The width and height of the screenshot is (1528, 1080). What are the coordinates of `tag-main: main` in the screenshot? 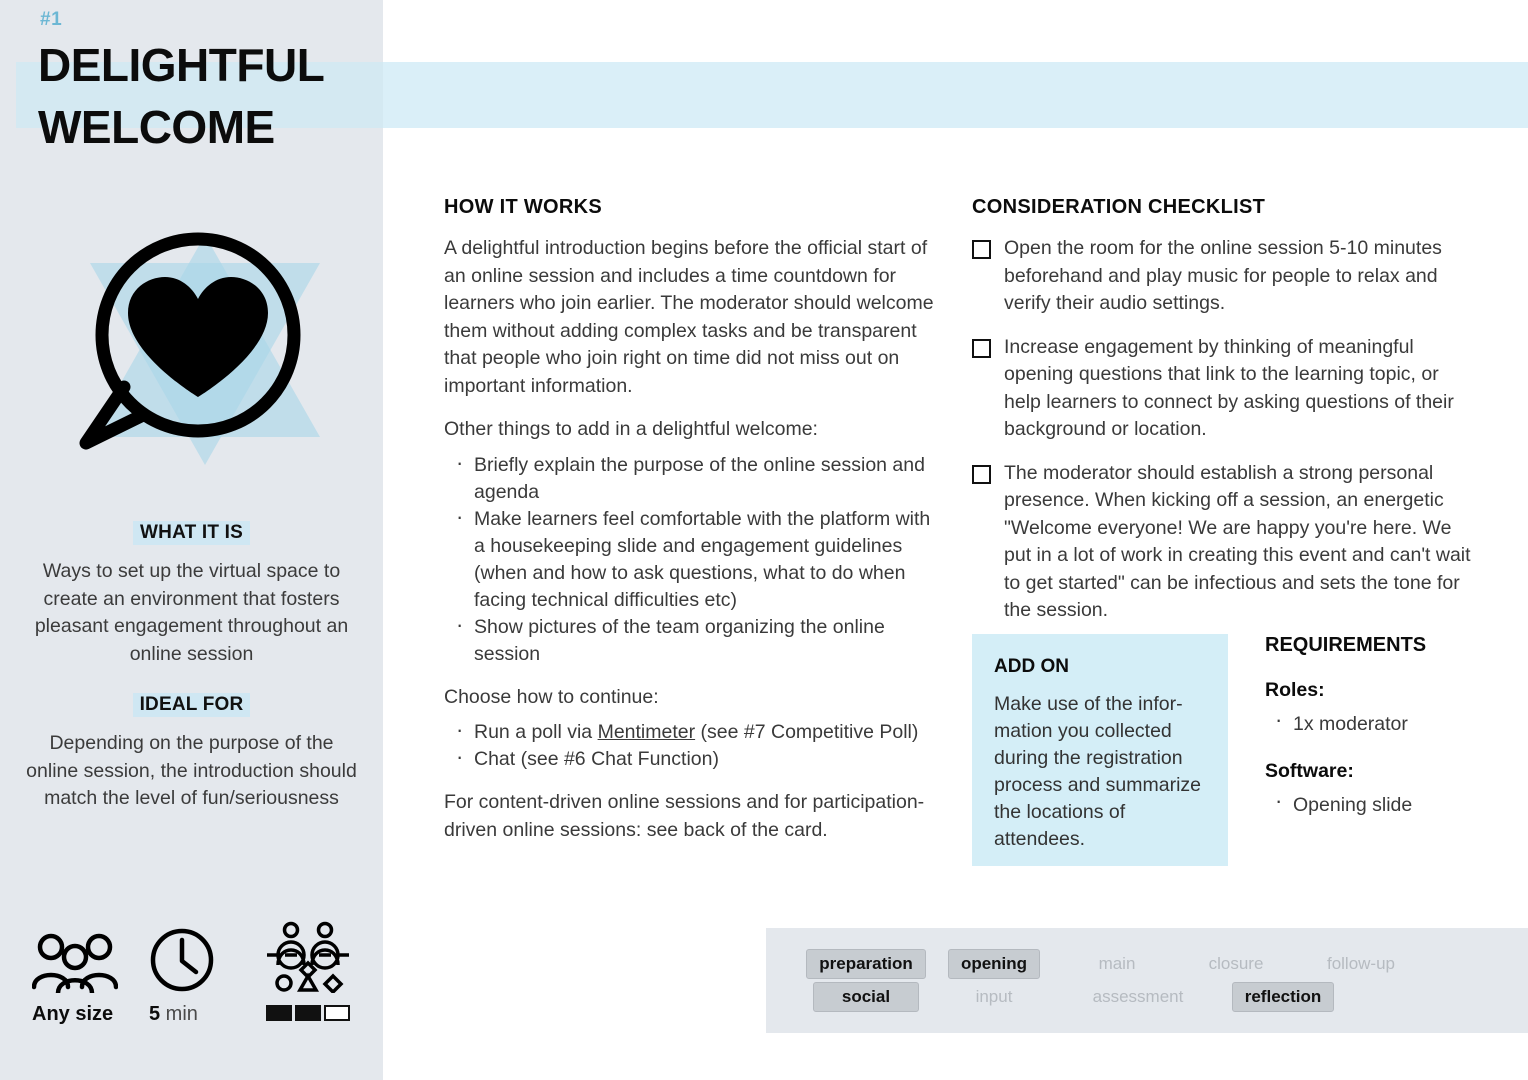 It's located at (1117, 964).